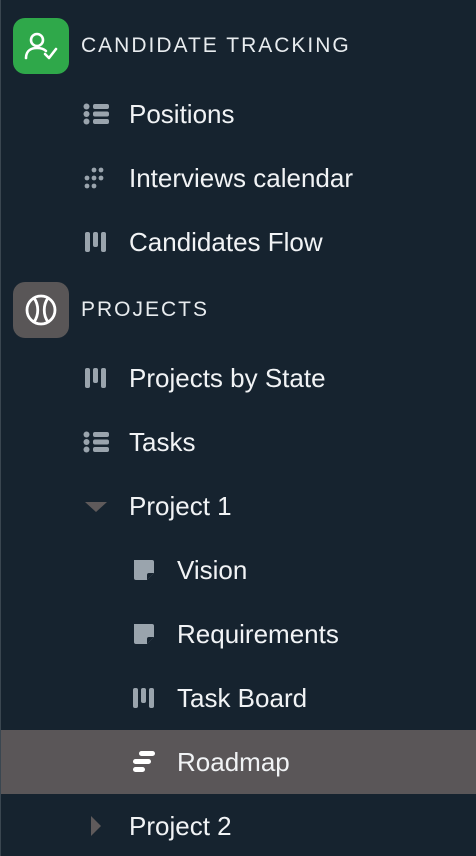 This screenshot has height=856, width=476. I want to click on section-title: PROJECTS, so click(145, 309).